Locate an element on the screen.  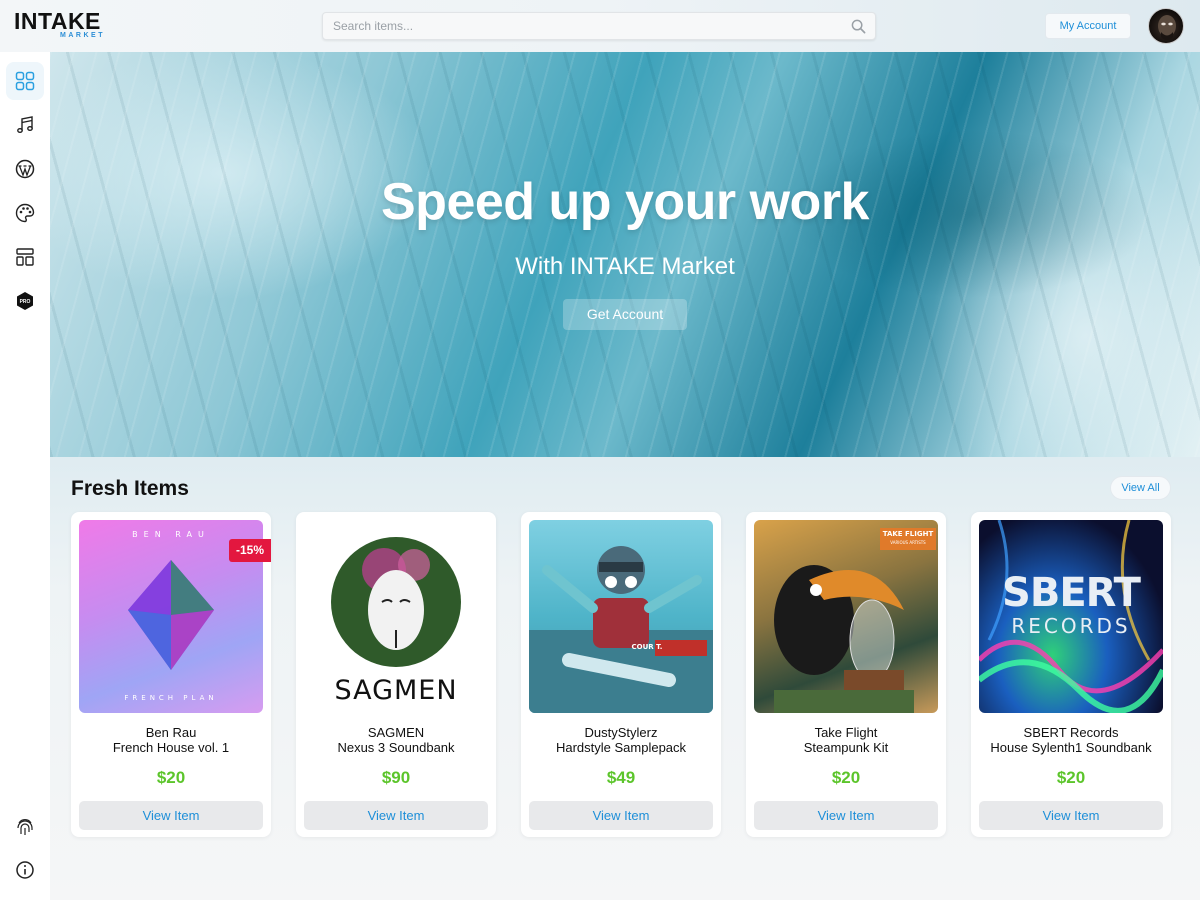
logo: INTAKE MARKET is located at coordinates (61, 26).